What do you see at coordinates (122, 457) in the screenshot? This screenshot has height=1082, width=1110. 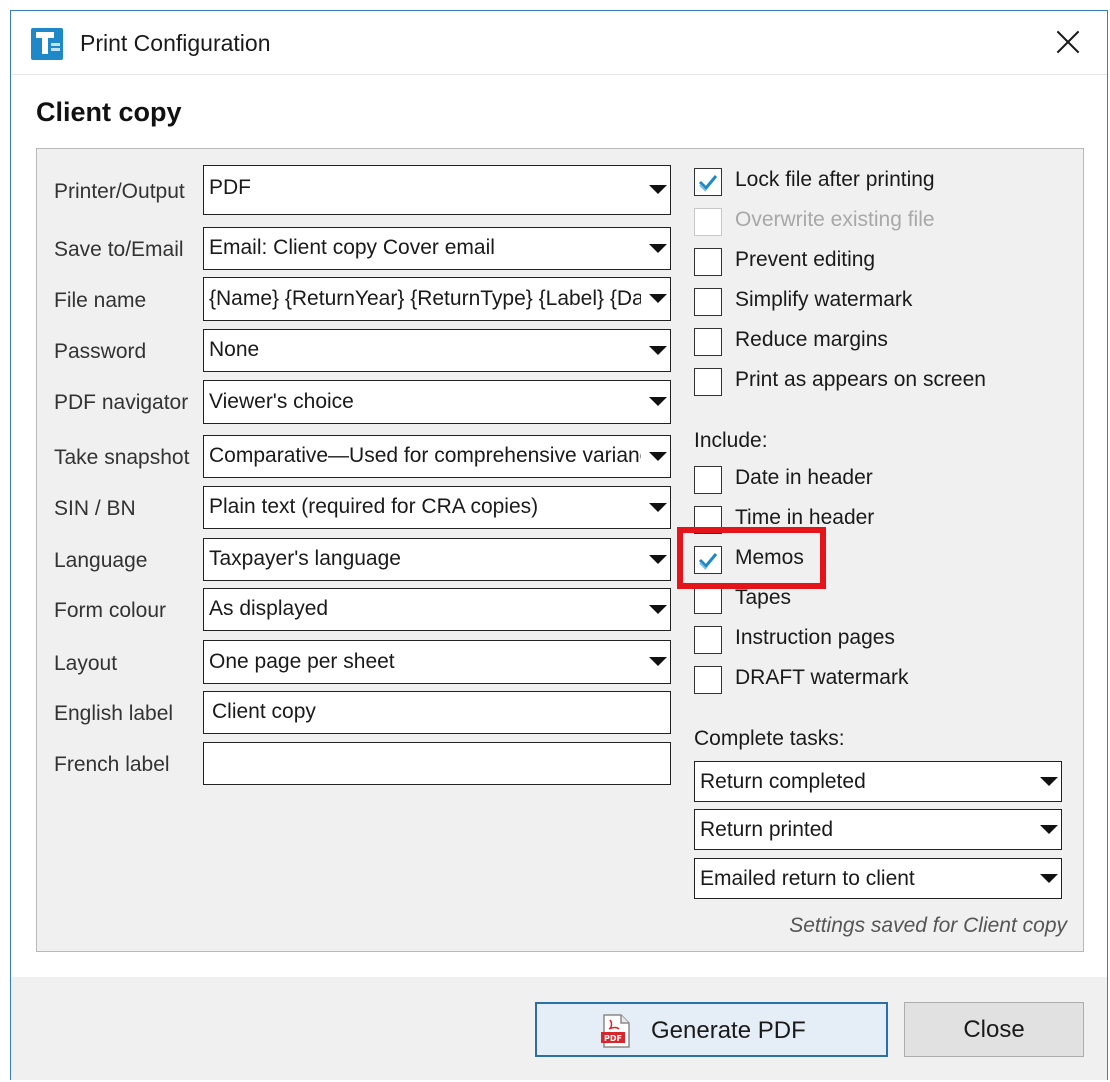 I see `take-snapshot-label: Take snapshot` at bounding box center [122, 457].